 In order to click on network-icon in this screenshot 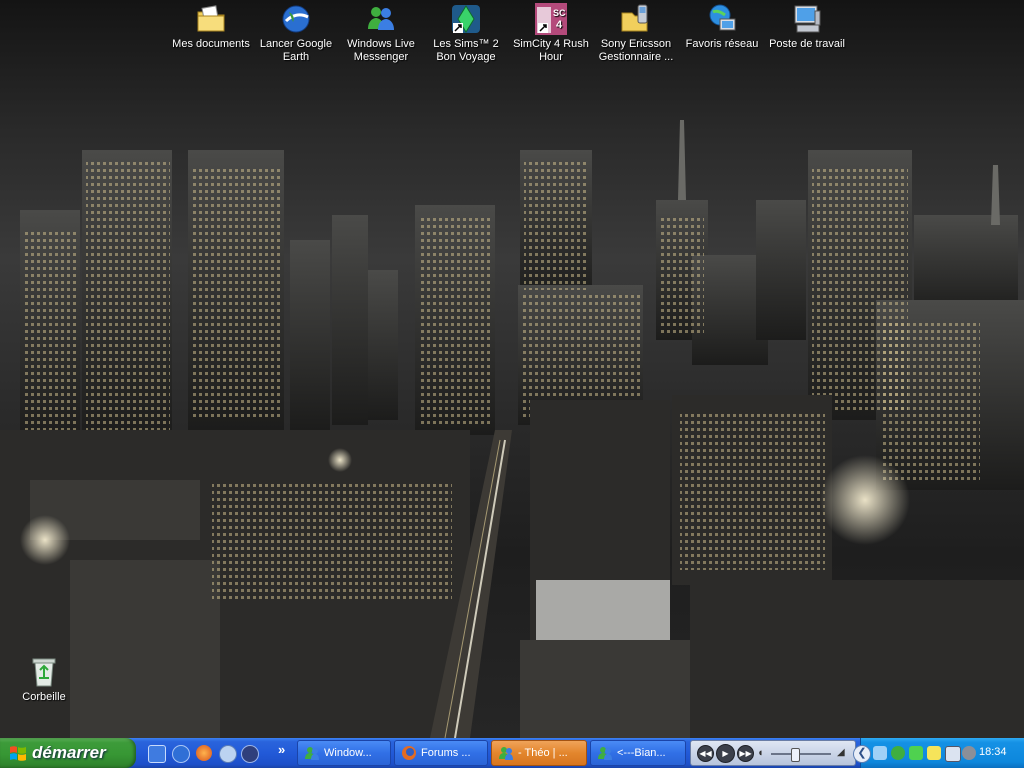, I will do `click(880, 753)`.